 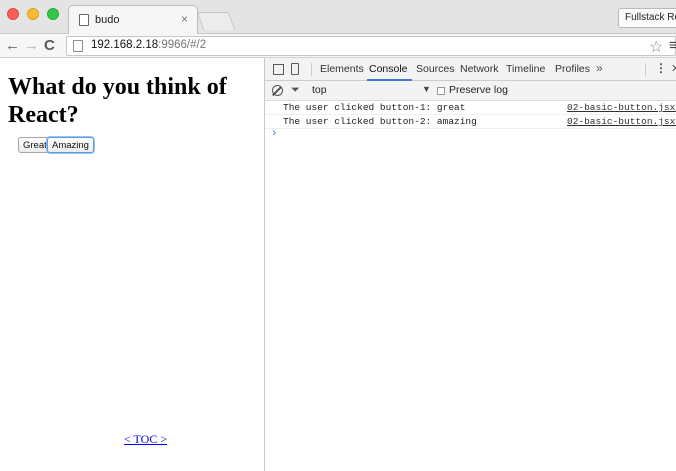 What do you see at coordinates (31, 45) in the screenshot?
I see `forward-icon: →` at bounding box center [31, 45].